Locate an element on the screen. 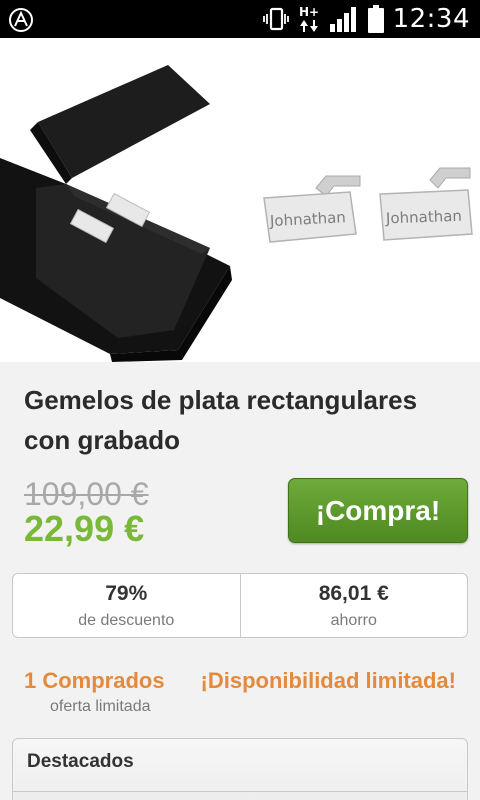 Image resolution: width=480 pixels, height=800 pixels. signal-strength-icon is located at coordinates (342, 19).